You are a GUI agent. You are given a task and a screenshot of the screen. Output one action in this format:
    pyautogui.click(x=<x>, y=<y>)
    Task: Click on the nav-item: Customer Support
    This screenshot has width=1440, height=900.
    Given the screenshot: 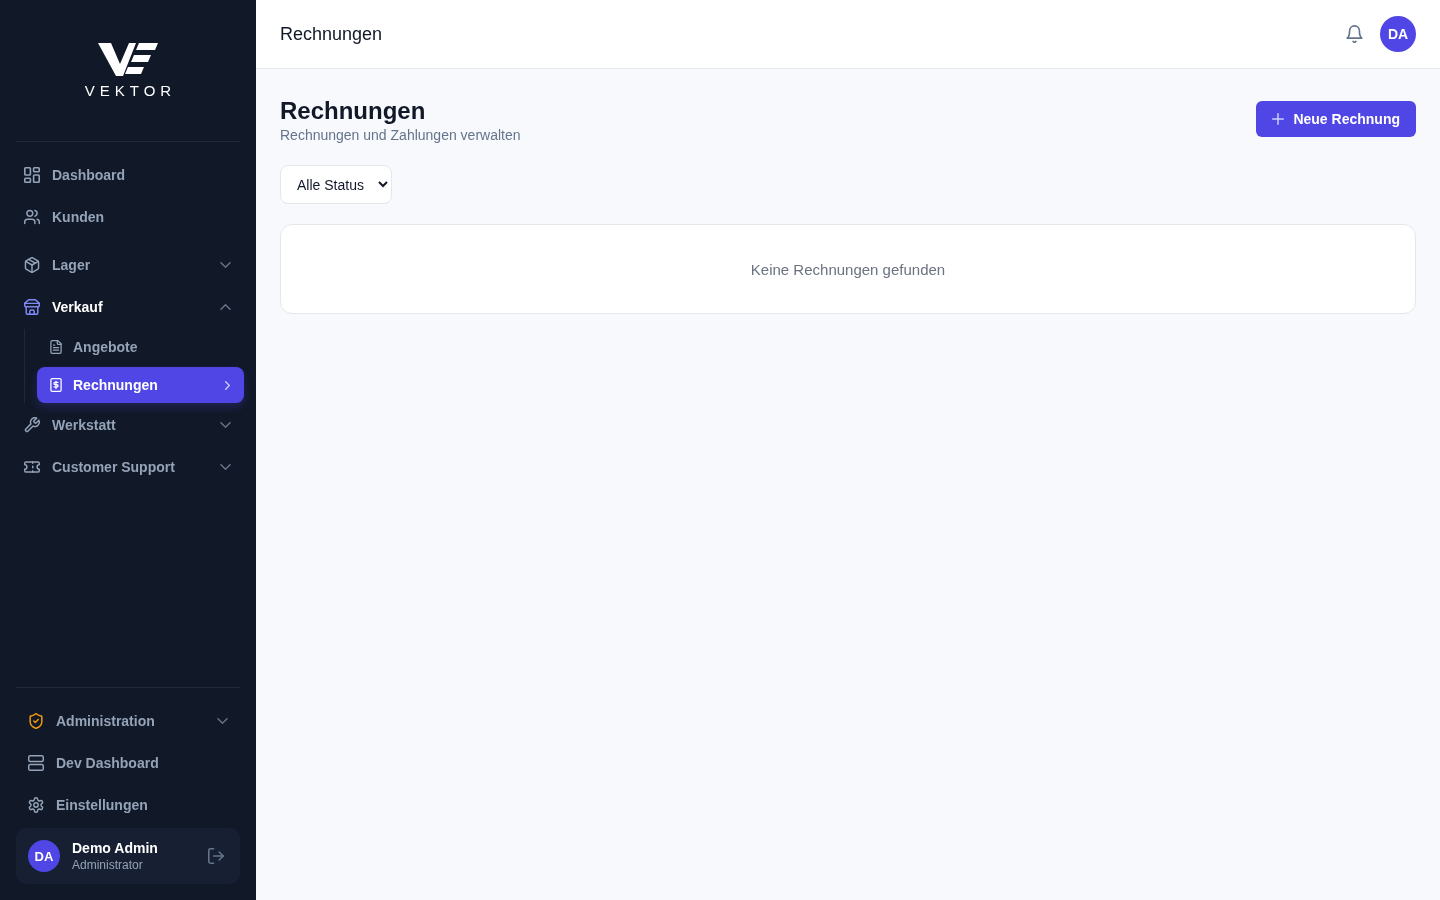 What is the action you would take?
    pyautogui.click(x=128, y=467)
    